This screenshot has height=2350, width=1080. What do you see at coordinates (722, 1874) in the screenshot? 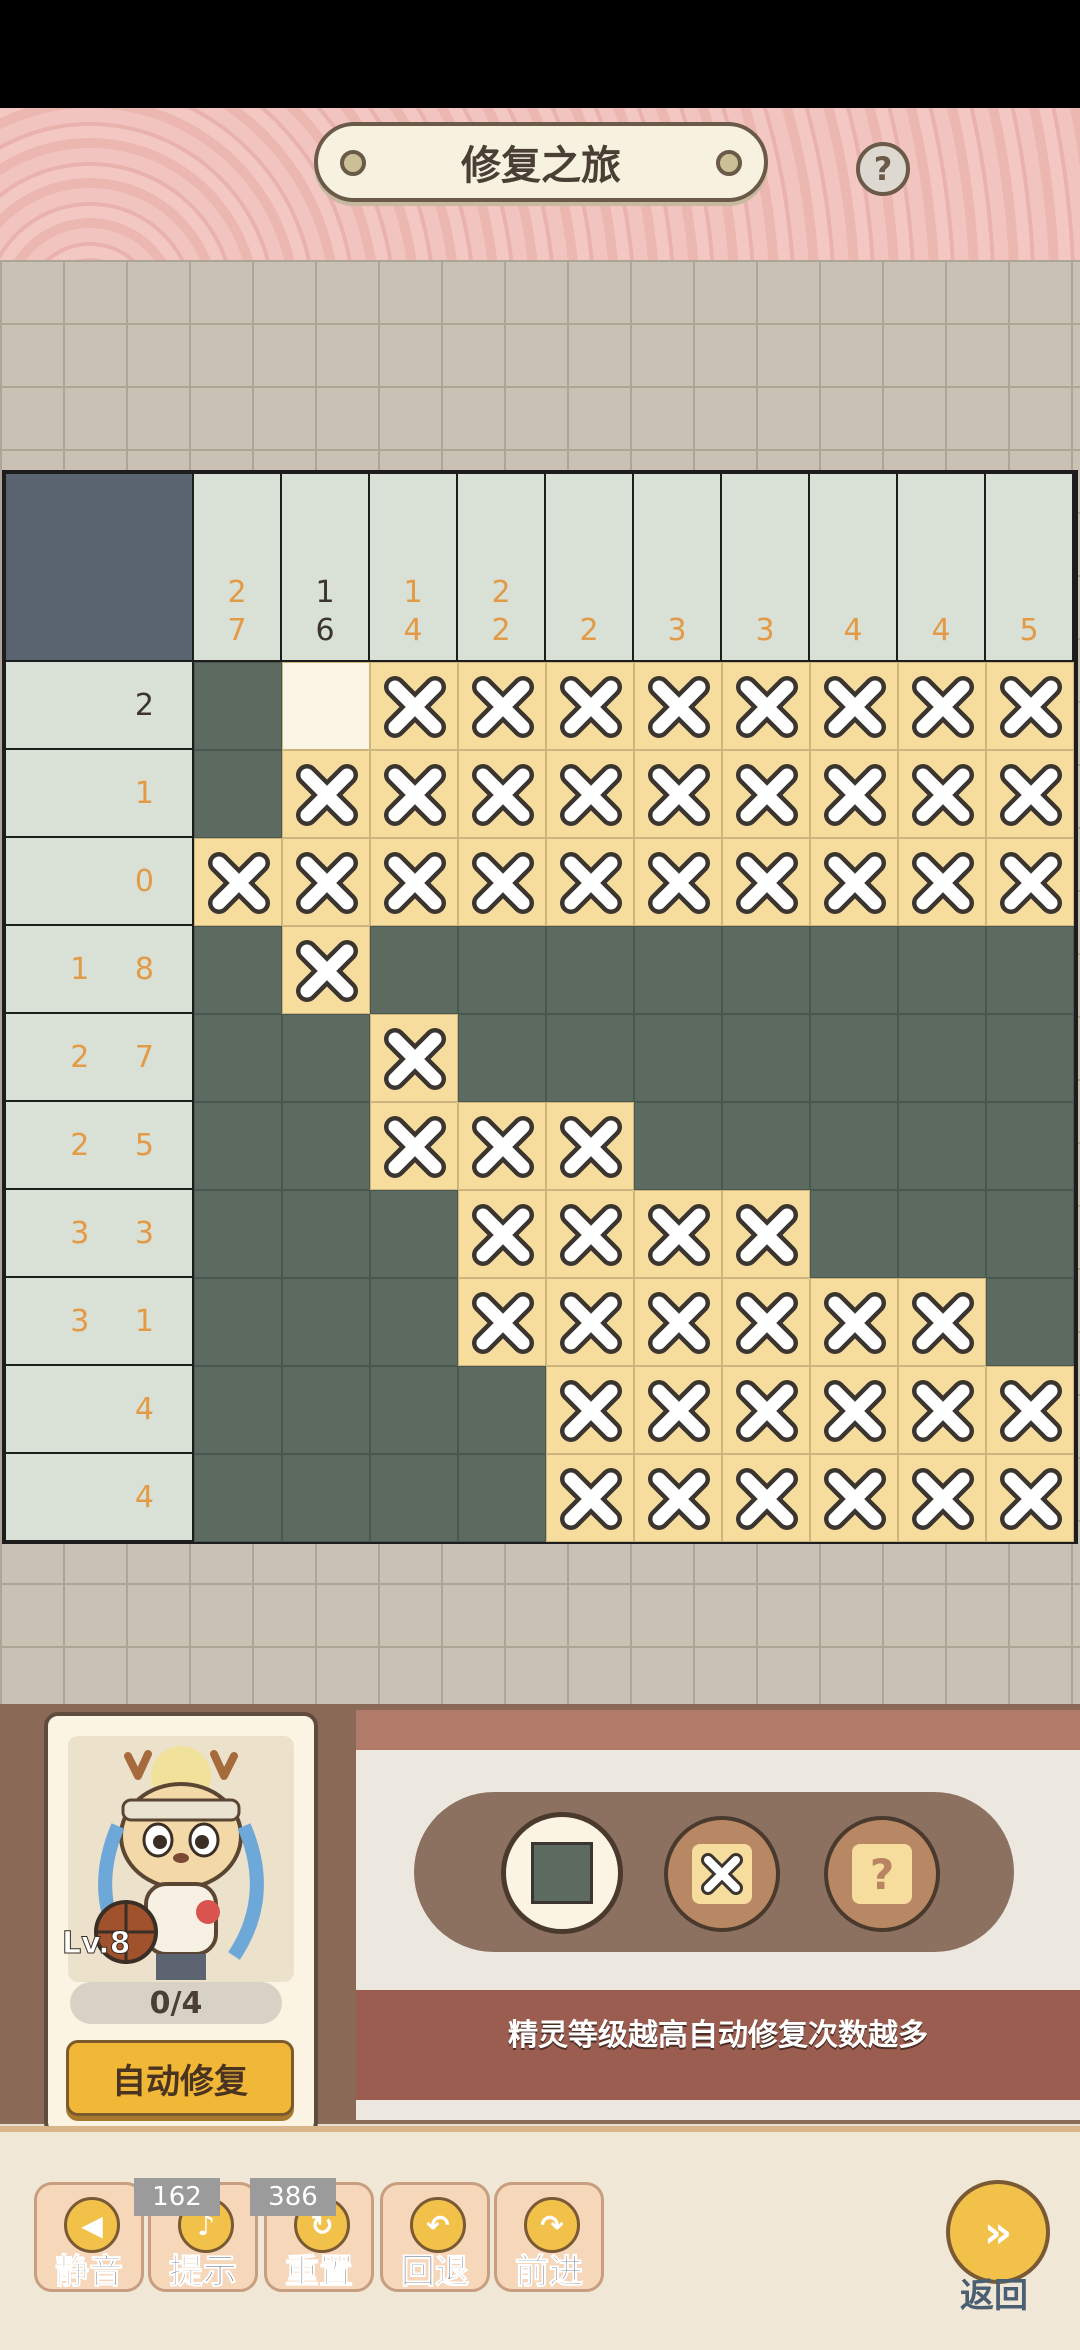
I see `cross-tool-button` at bounding box center [722, 1874].